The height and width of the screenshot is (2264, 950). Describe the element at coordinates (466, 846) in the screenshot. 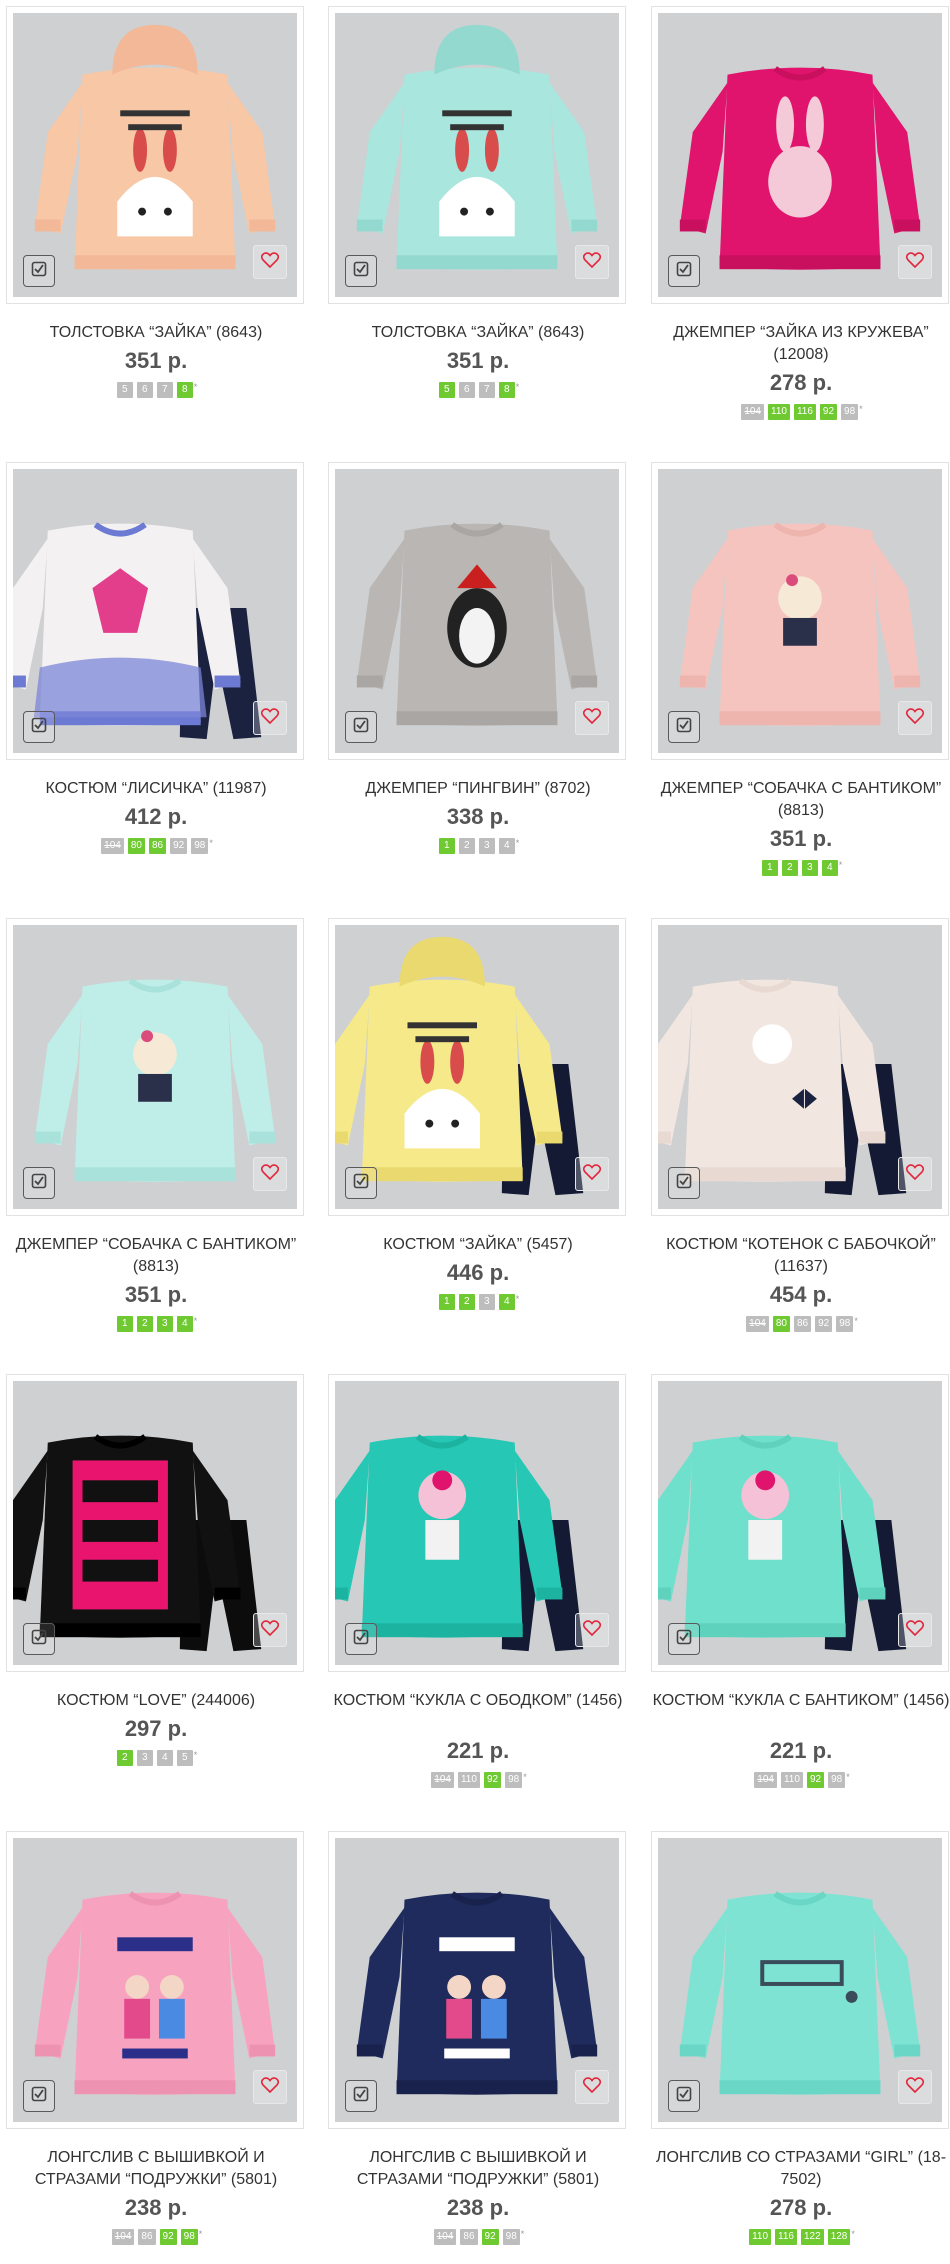

I see `size-chip-unavailable: 2` at that location.